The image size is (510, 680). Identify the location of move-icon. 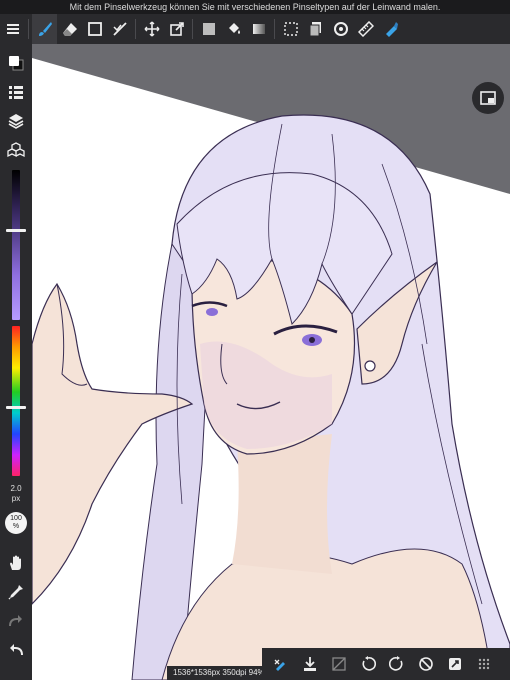
(151, 29).